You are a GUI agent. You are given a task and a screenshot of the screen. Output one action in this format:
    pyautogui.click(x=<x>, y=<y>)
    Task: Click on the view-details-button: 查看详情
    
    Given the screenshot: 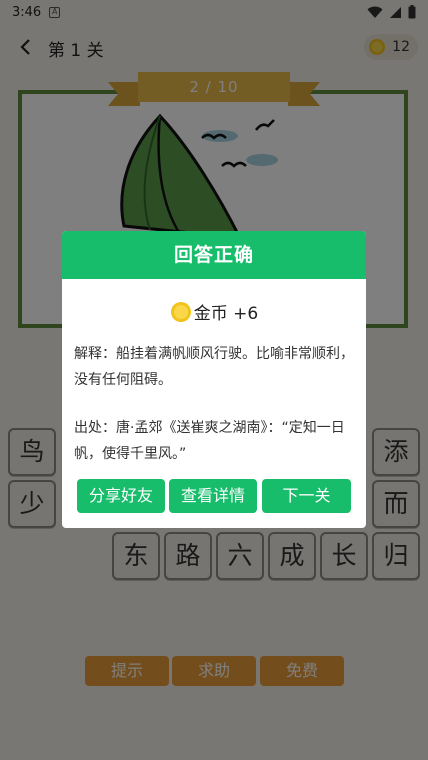 What is the action you would take?
    pyautogui.click(x=213, y=496)
    